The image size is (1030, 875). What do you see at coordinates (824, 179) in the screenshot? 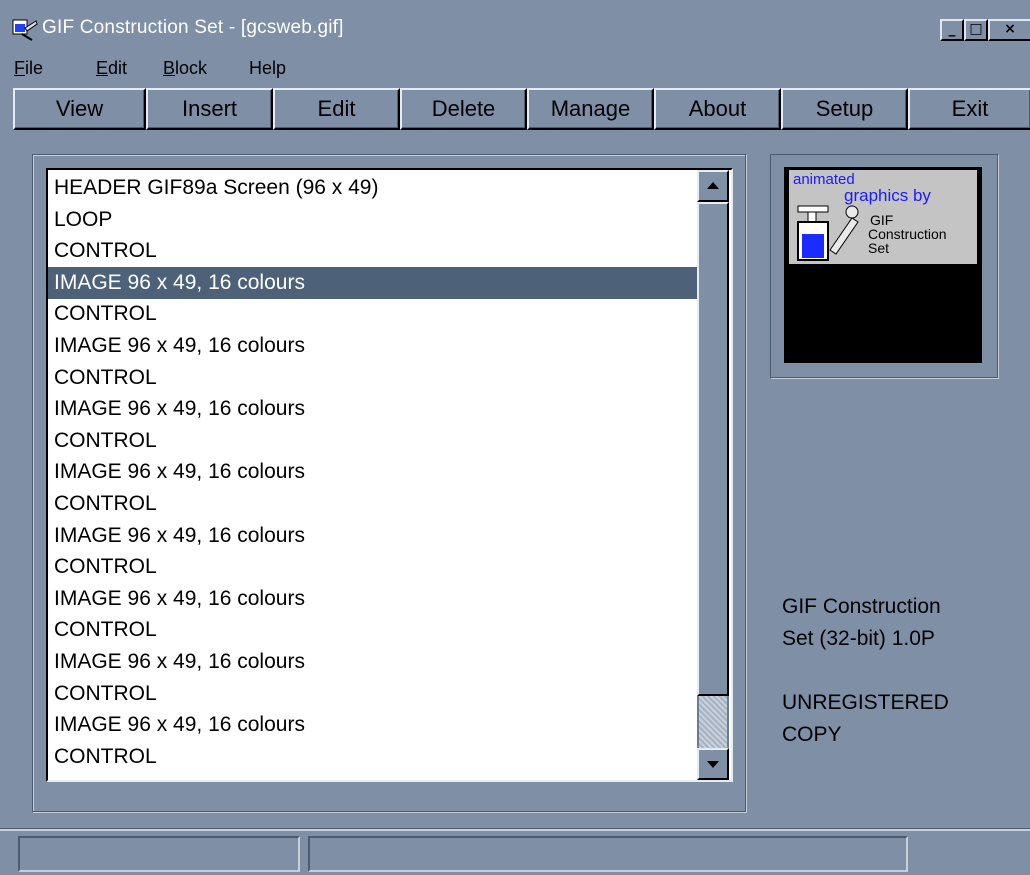
I see `preview-text-animated: animated` at bounding box center [824, 179].